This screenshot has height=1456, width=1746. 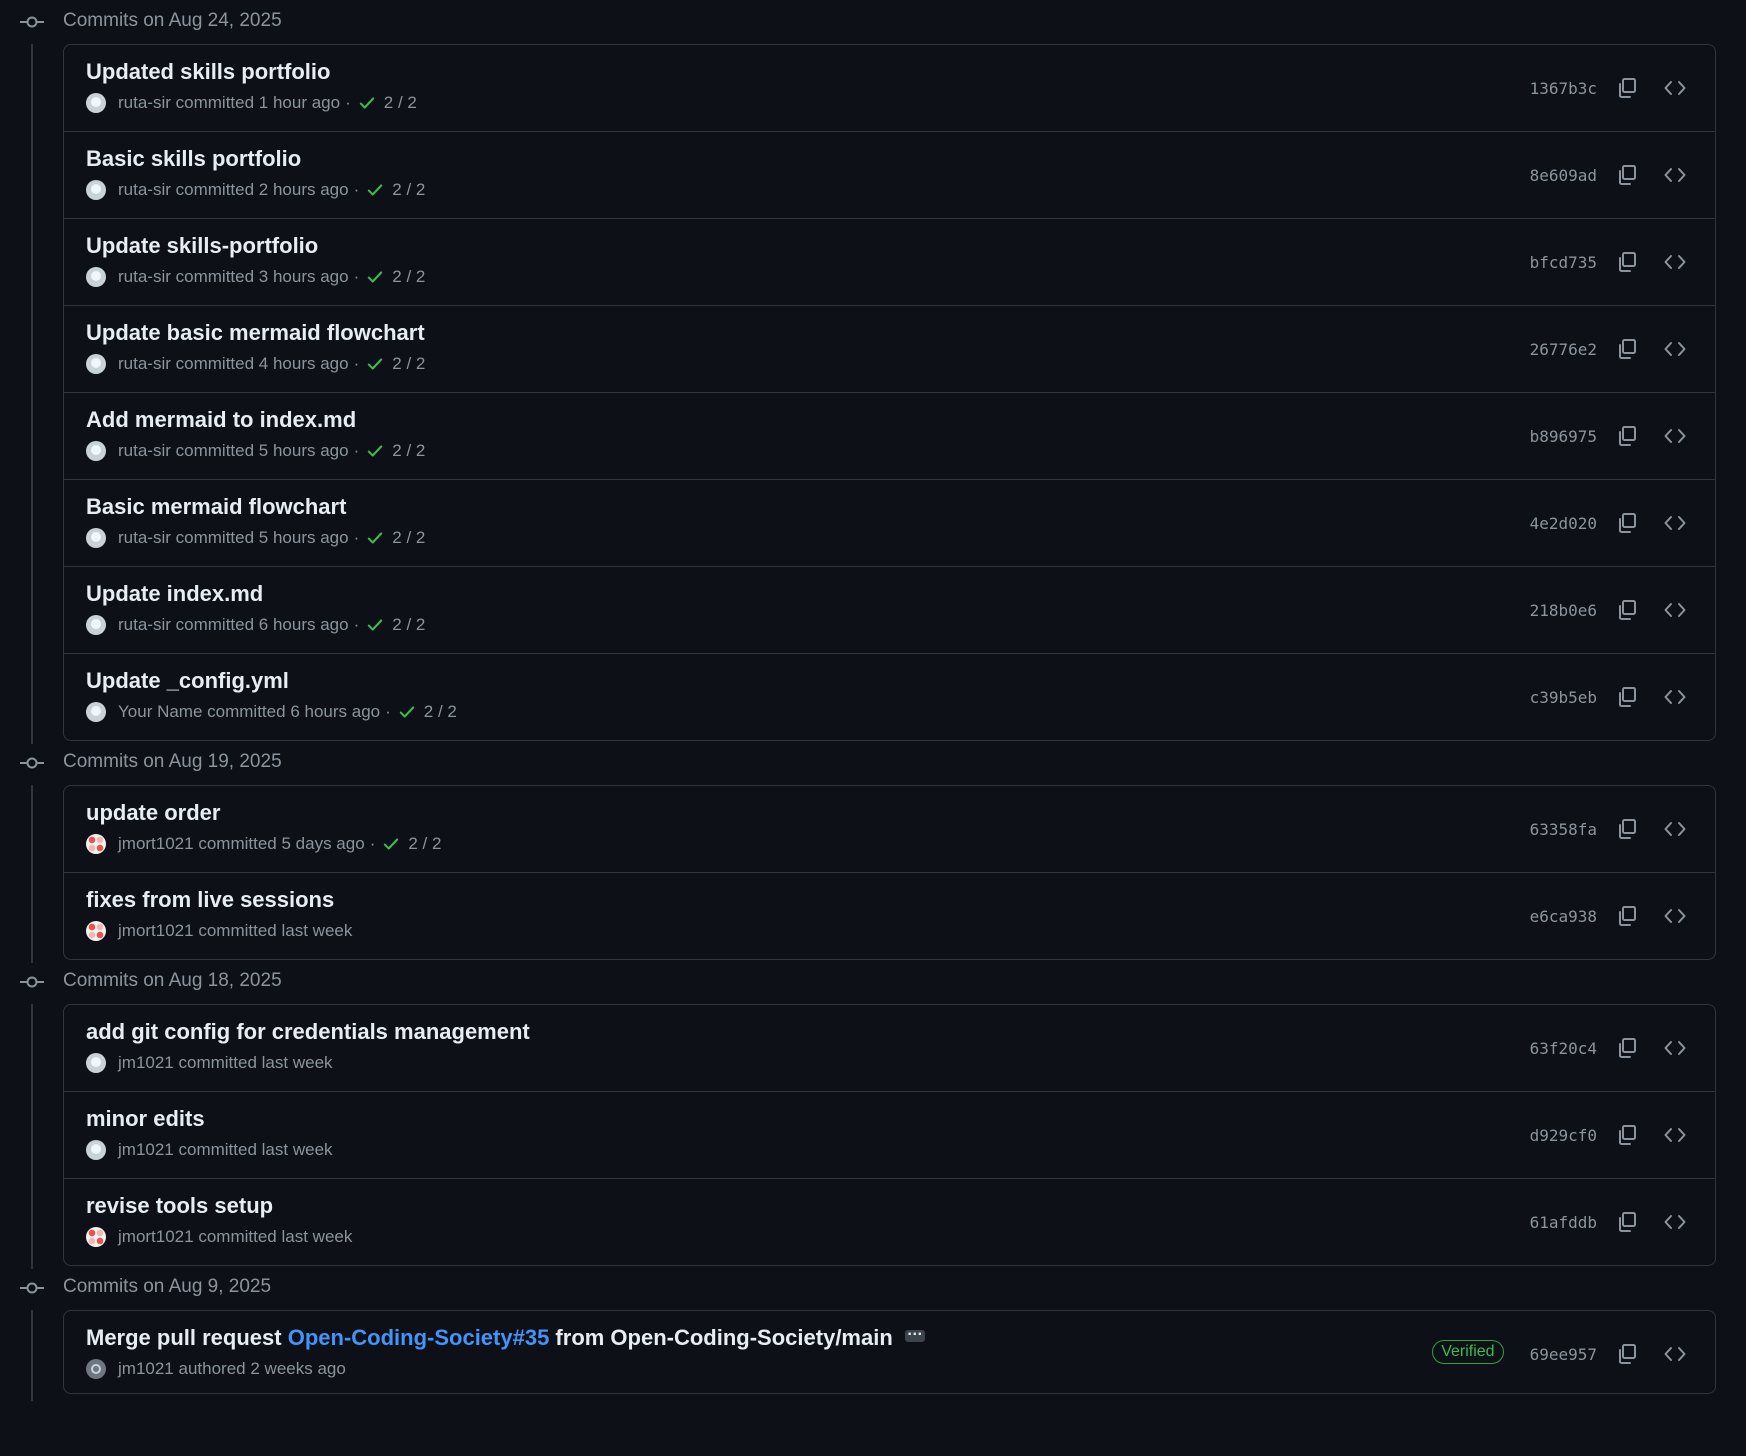 What do you see at coordinates (1563, 697) in the screenshot?
I see `commit-sha: c39b5eb` at bounding box center [1563, 697].